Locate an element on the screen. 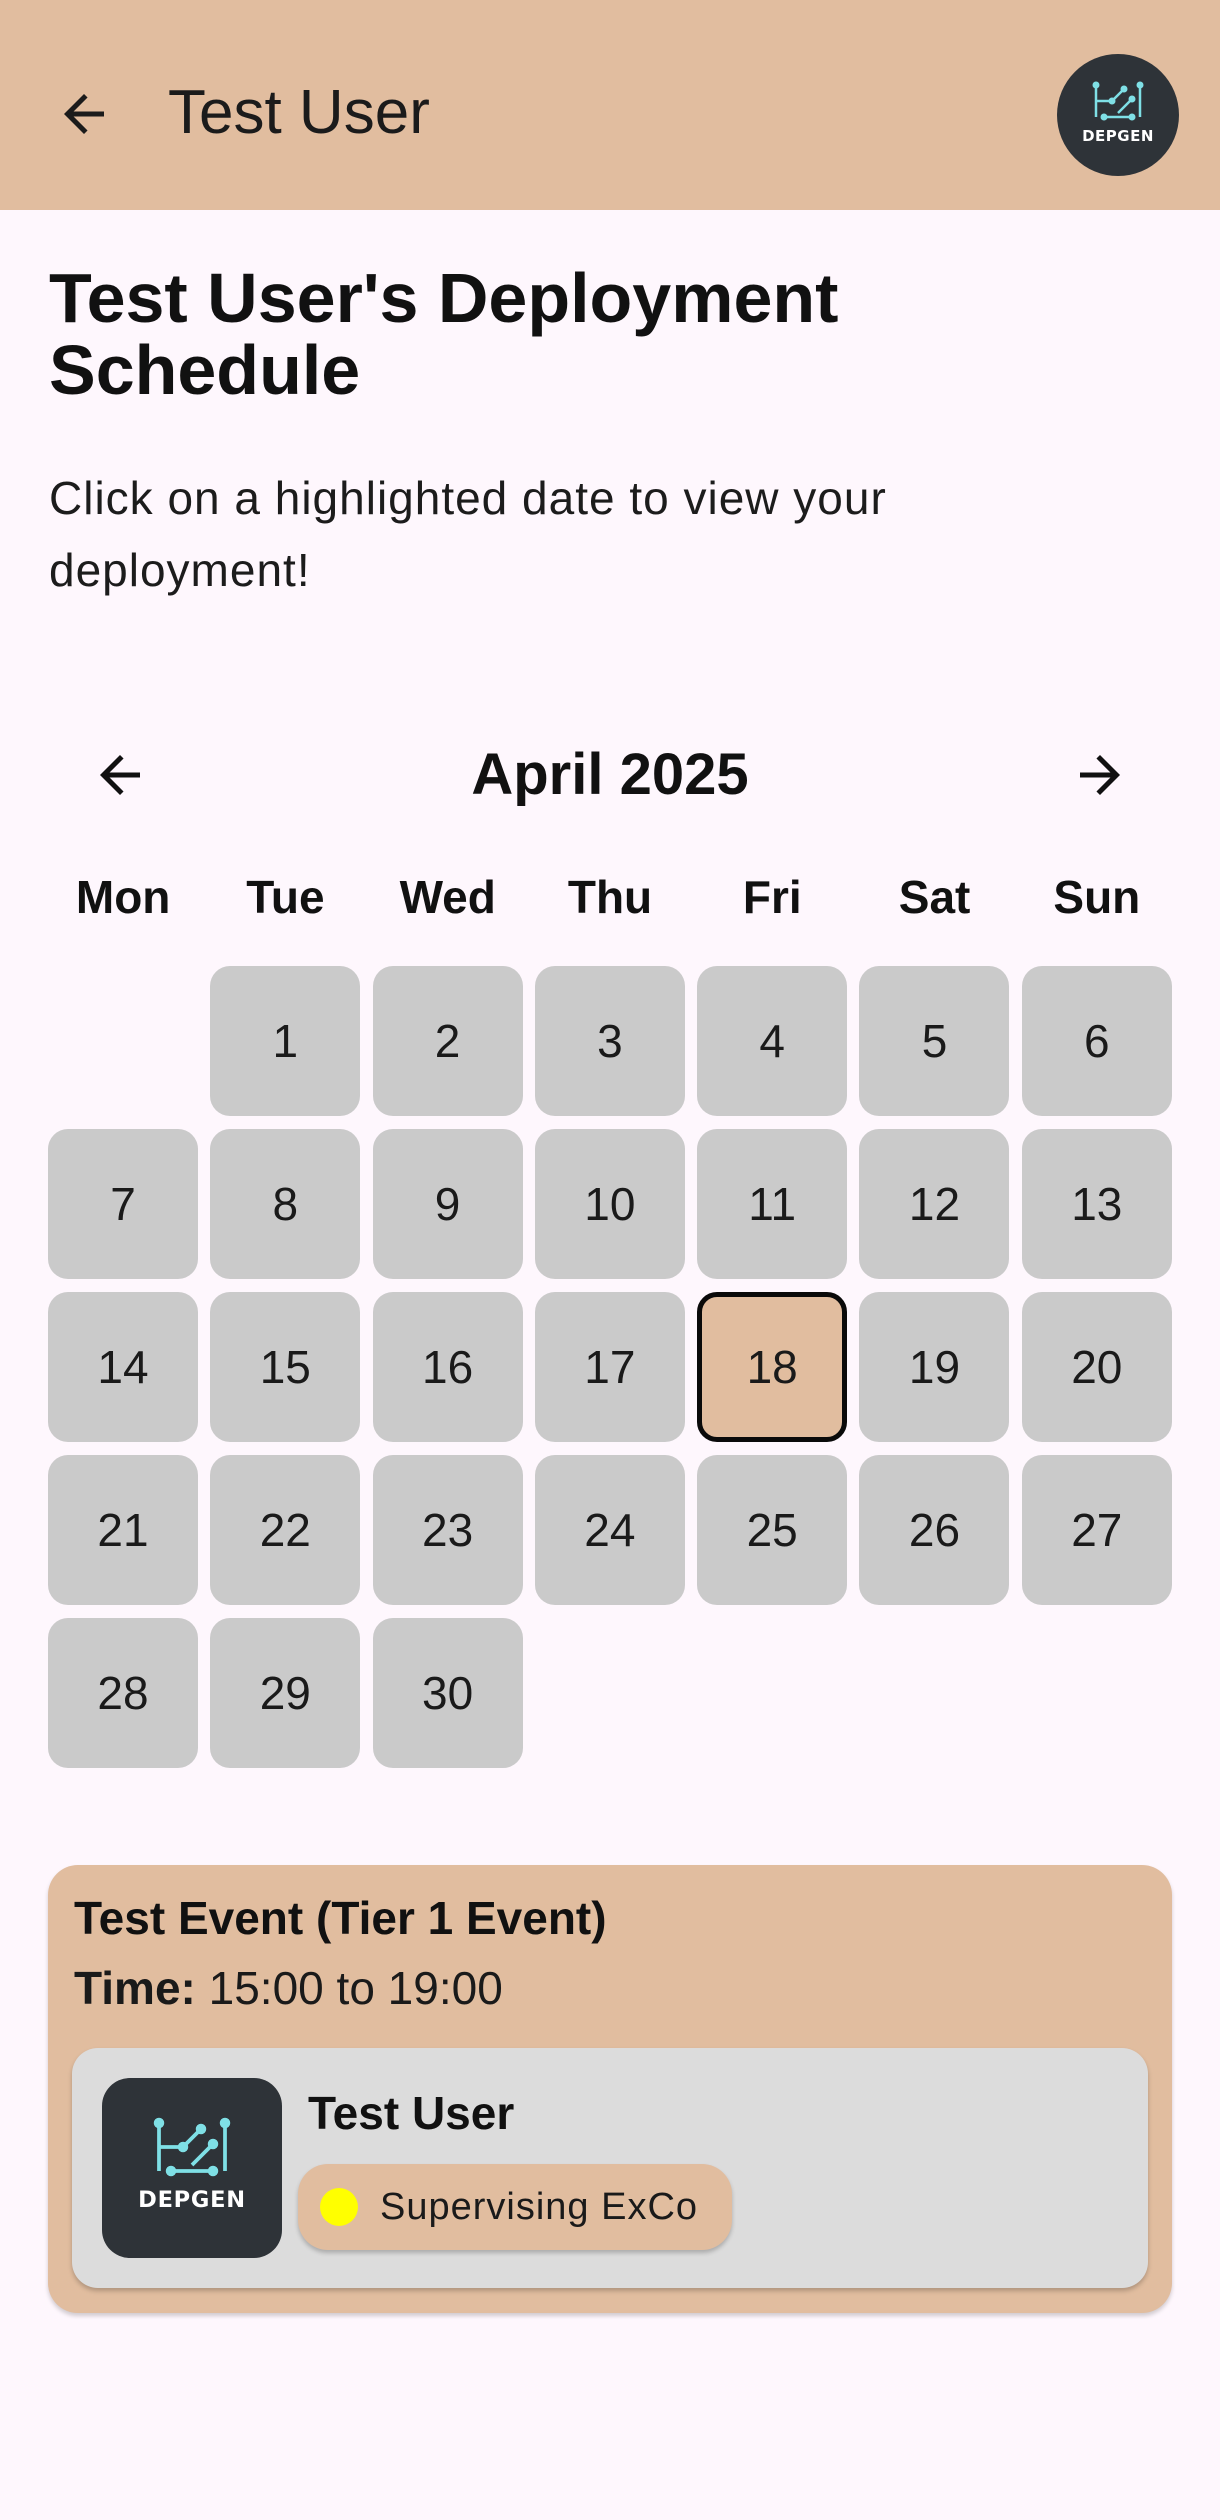  calendar-day: 2 is located at coordinates (447, 1041).